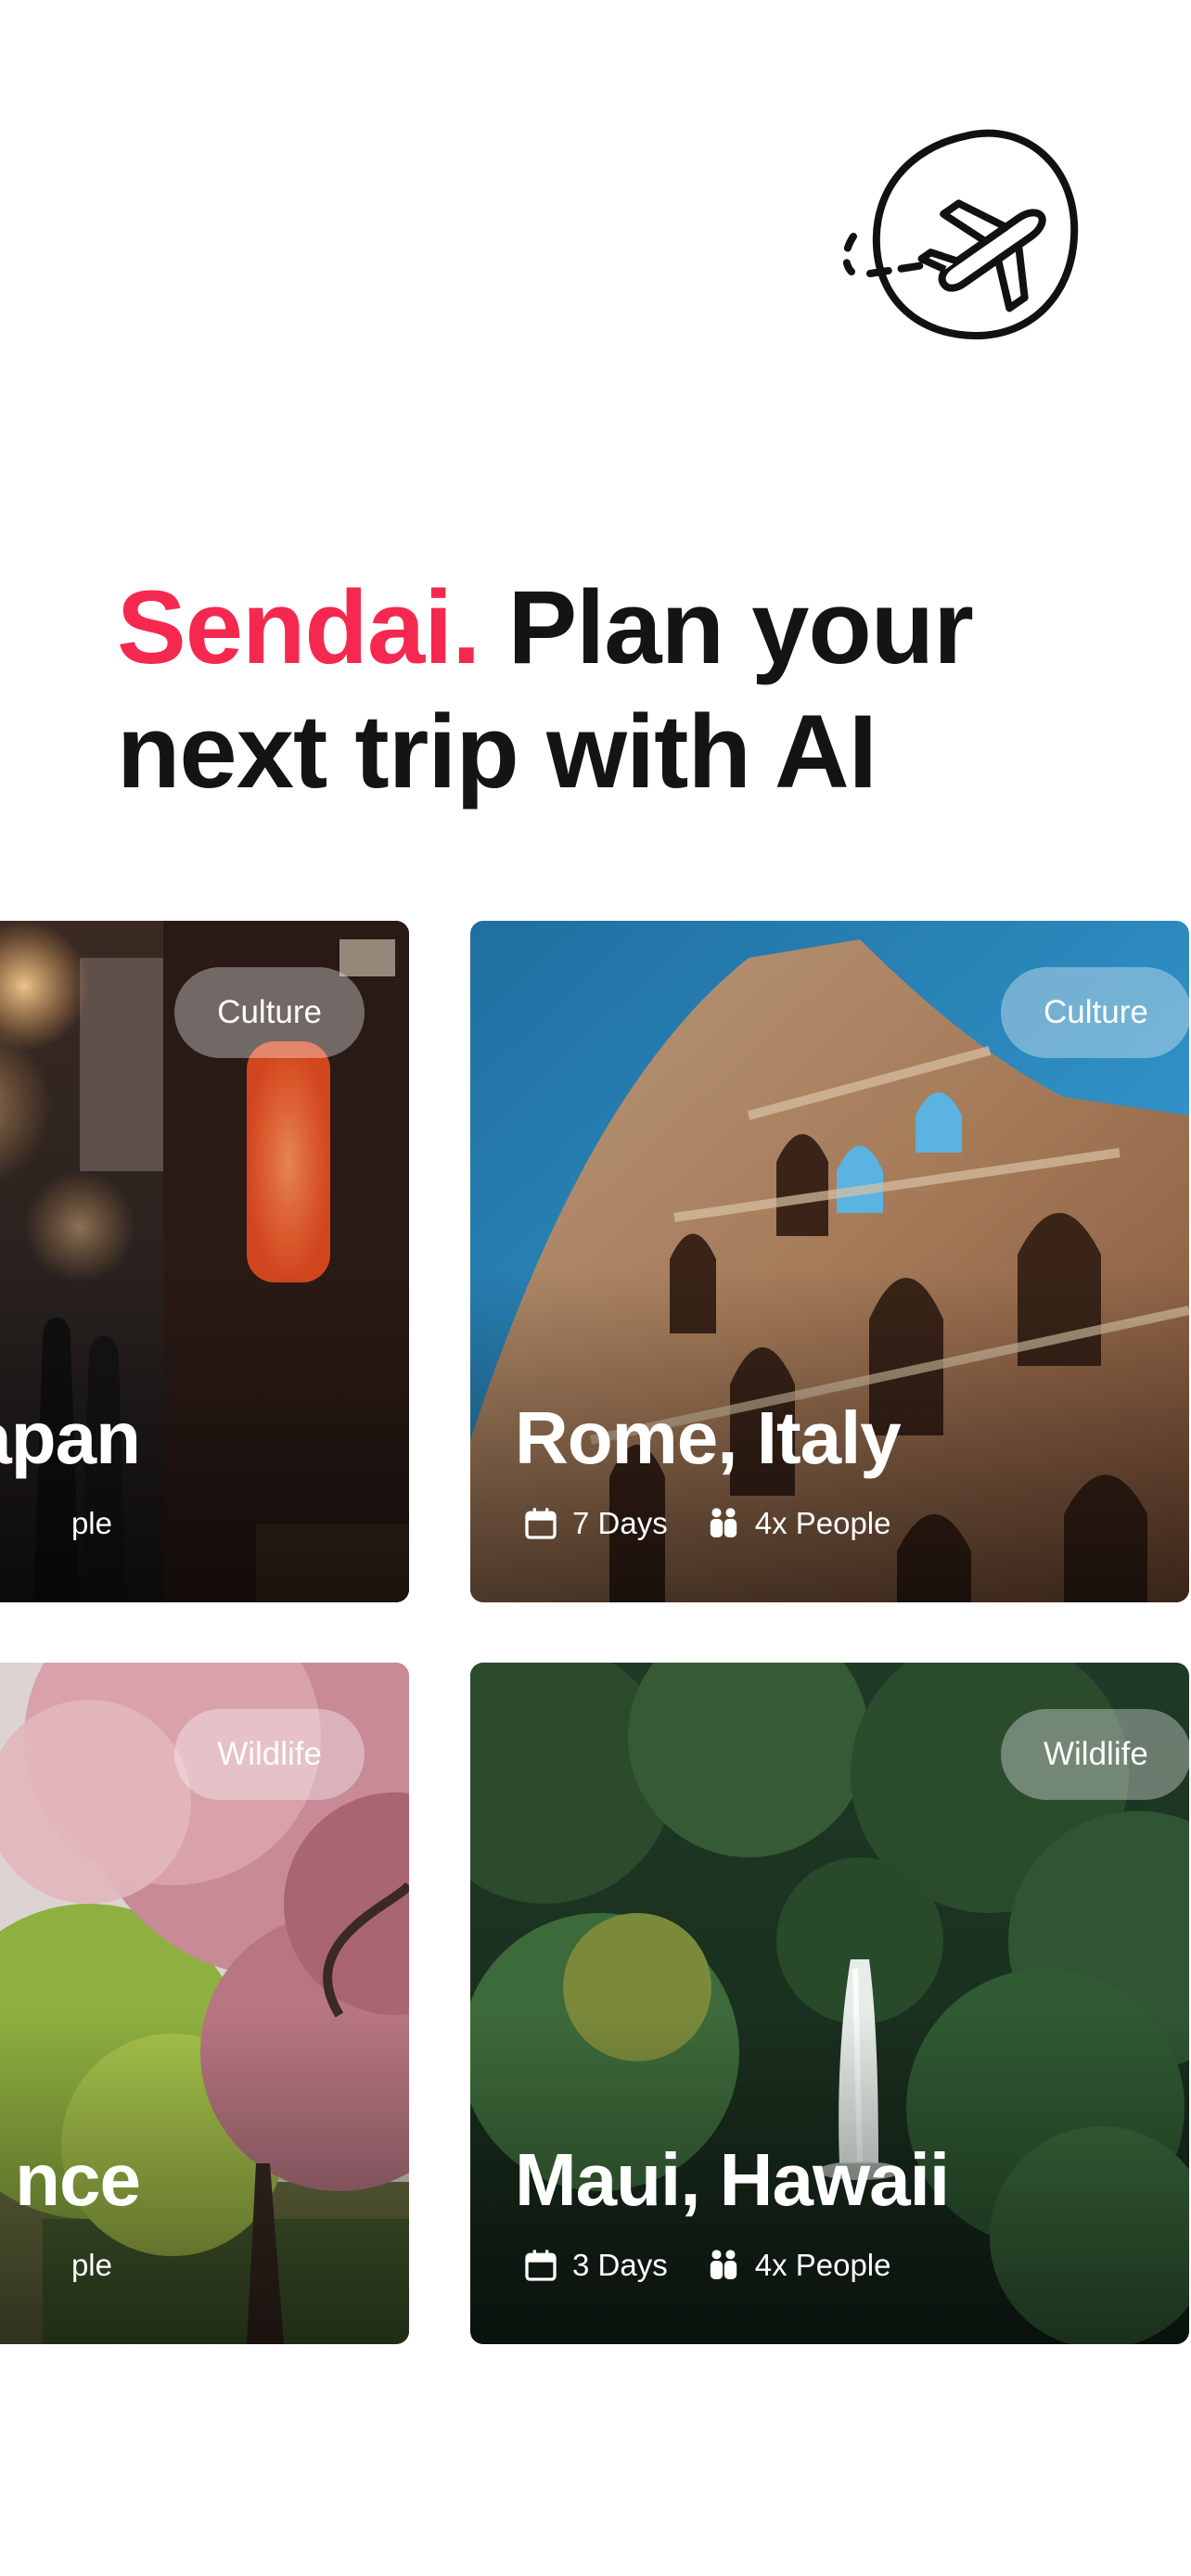  I want to click on brand-name: Sendai., so click(298, 627).